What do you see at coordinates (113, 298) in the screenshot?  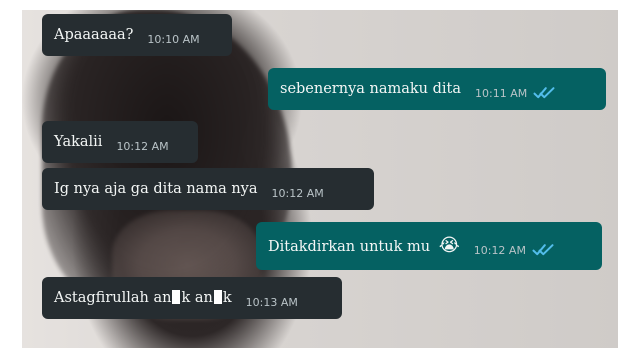 I see `message-text-part: Astagfirullah an` at bounding box center [113, 298].